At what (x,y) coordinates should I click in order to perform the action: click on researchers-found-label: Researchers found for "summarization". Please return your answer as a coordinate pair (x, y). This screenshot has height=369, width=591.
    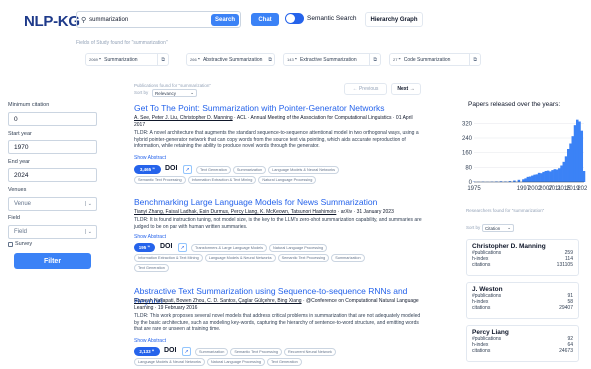
    Looking at the image, I should click on (505, 210).